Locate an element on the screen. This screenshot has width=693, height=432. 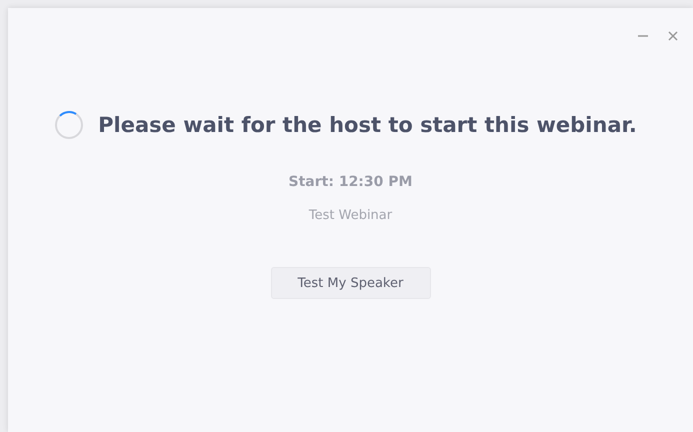
waiting-message: Please wait for the host to start this webinar. is located at coordinates (367, 125).